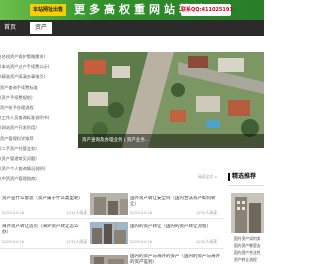  What do you see at coordinates (38, 149) in the screenshot?
I see `left-list-item: (二手资产托管业务)` at bounding box center [38, 149].